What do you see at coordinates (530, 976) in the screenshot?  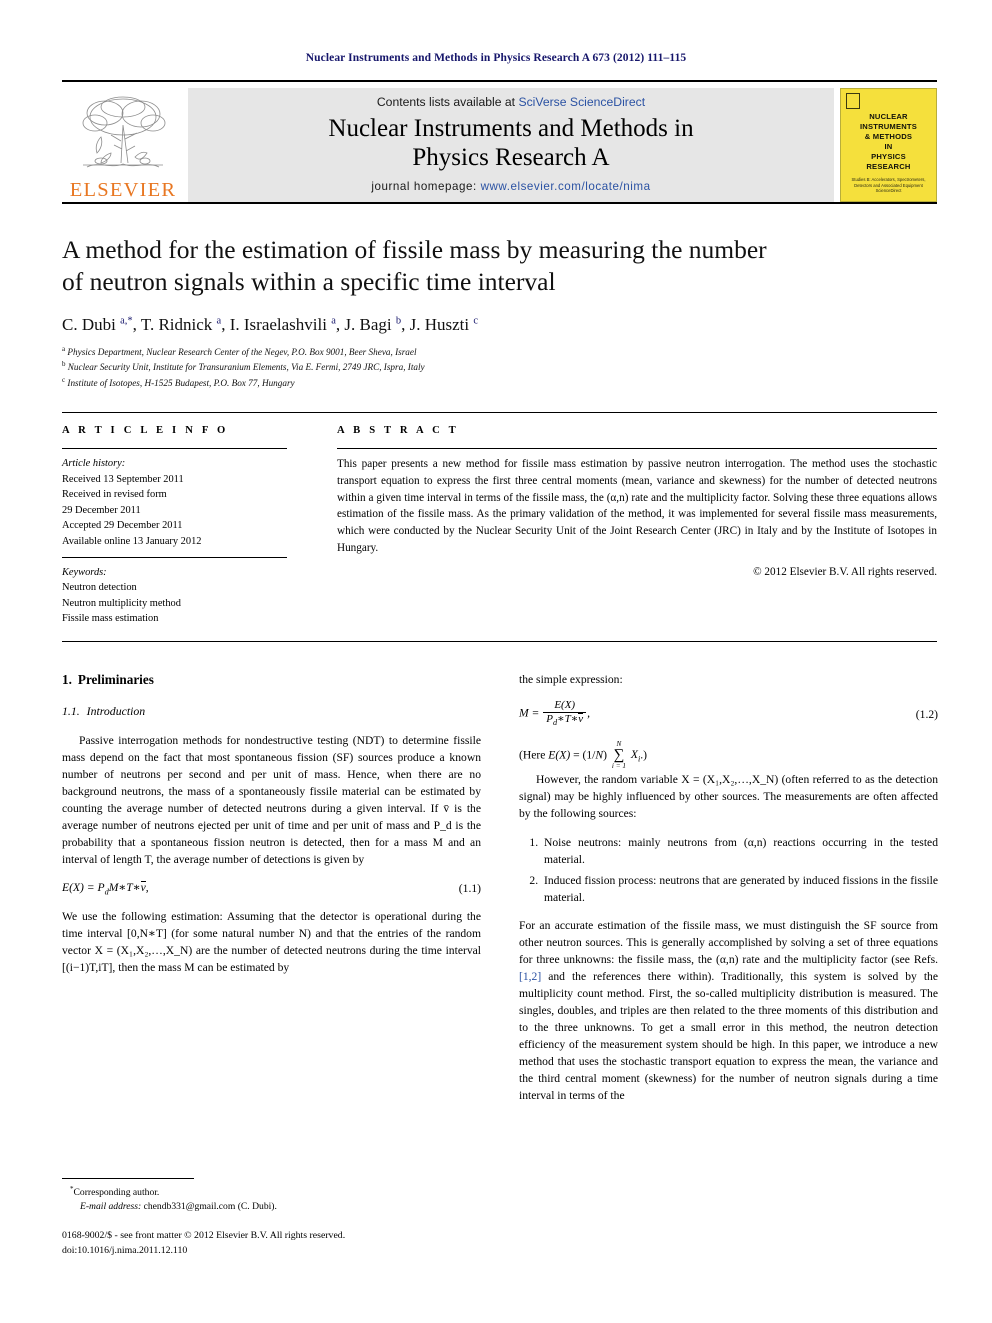 I see `reference-citation: [1,2]` at bounding box center [530, 976].